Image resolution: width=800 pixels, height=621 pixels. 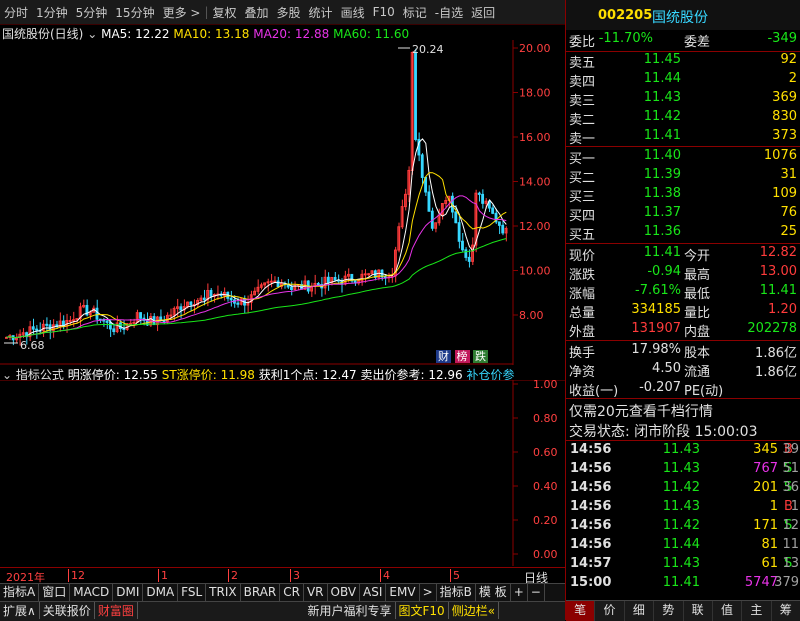 I want to click on tab-6: TRIX, so click(x=223, y=592).